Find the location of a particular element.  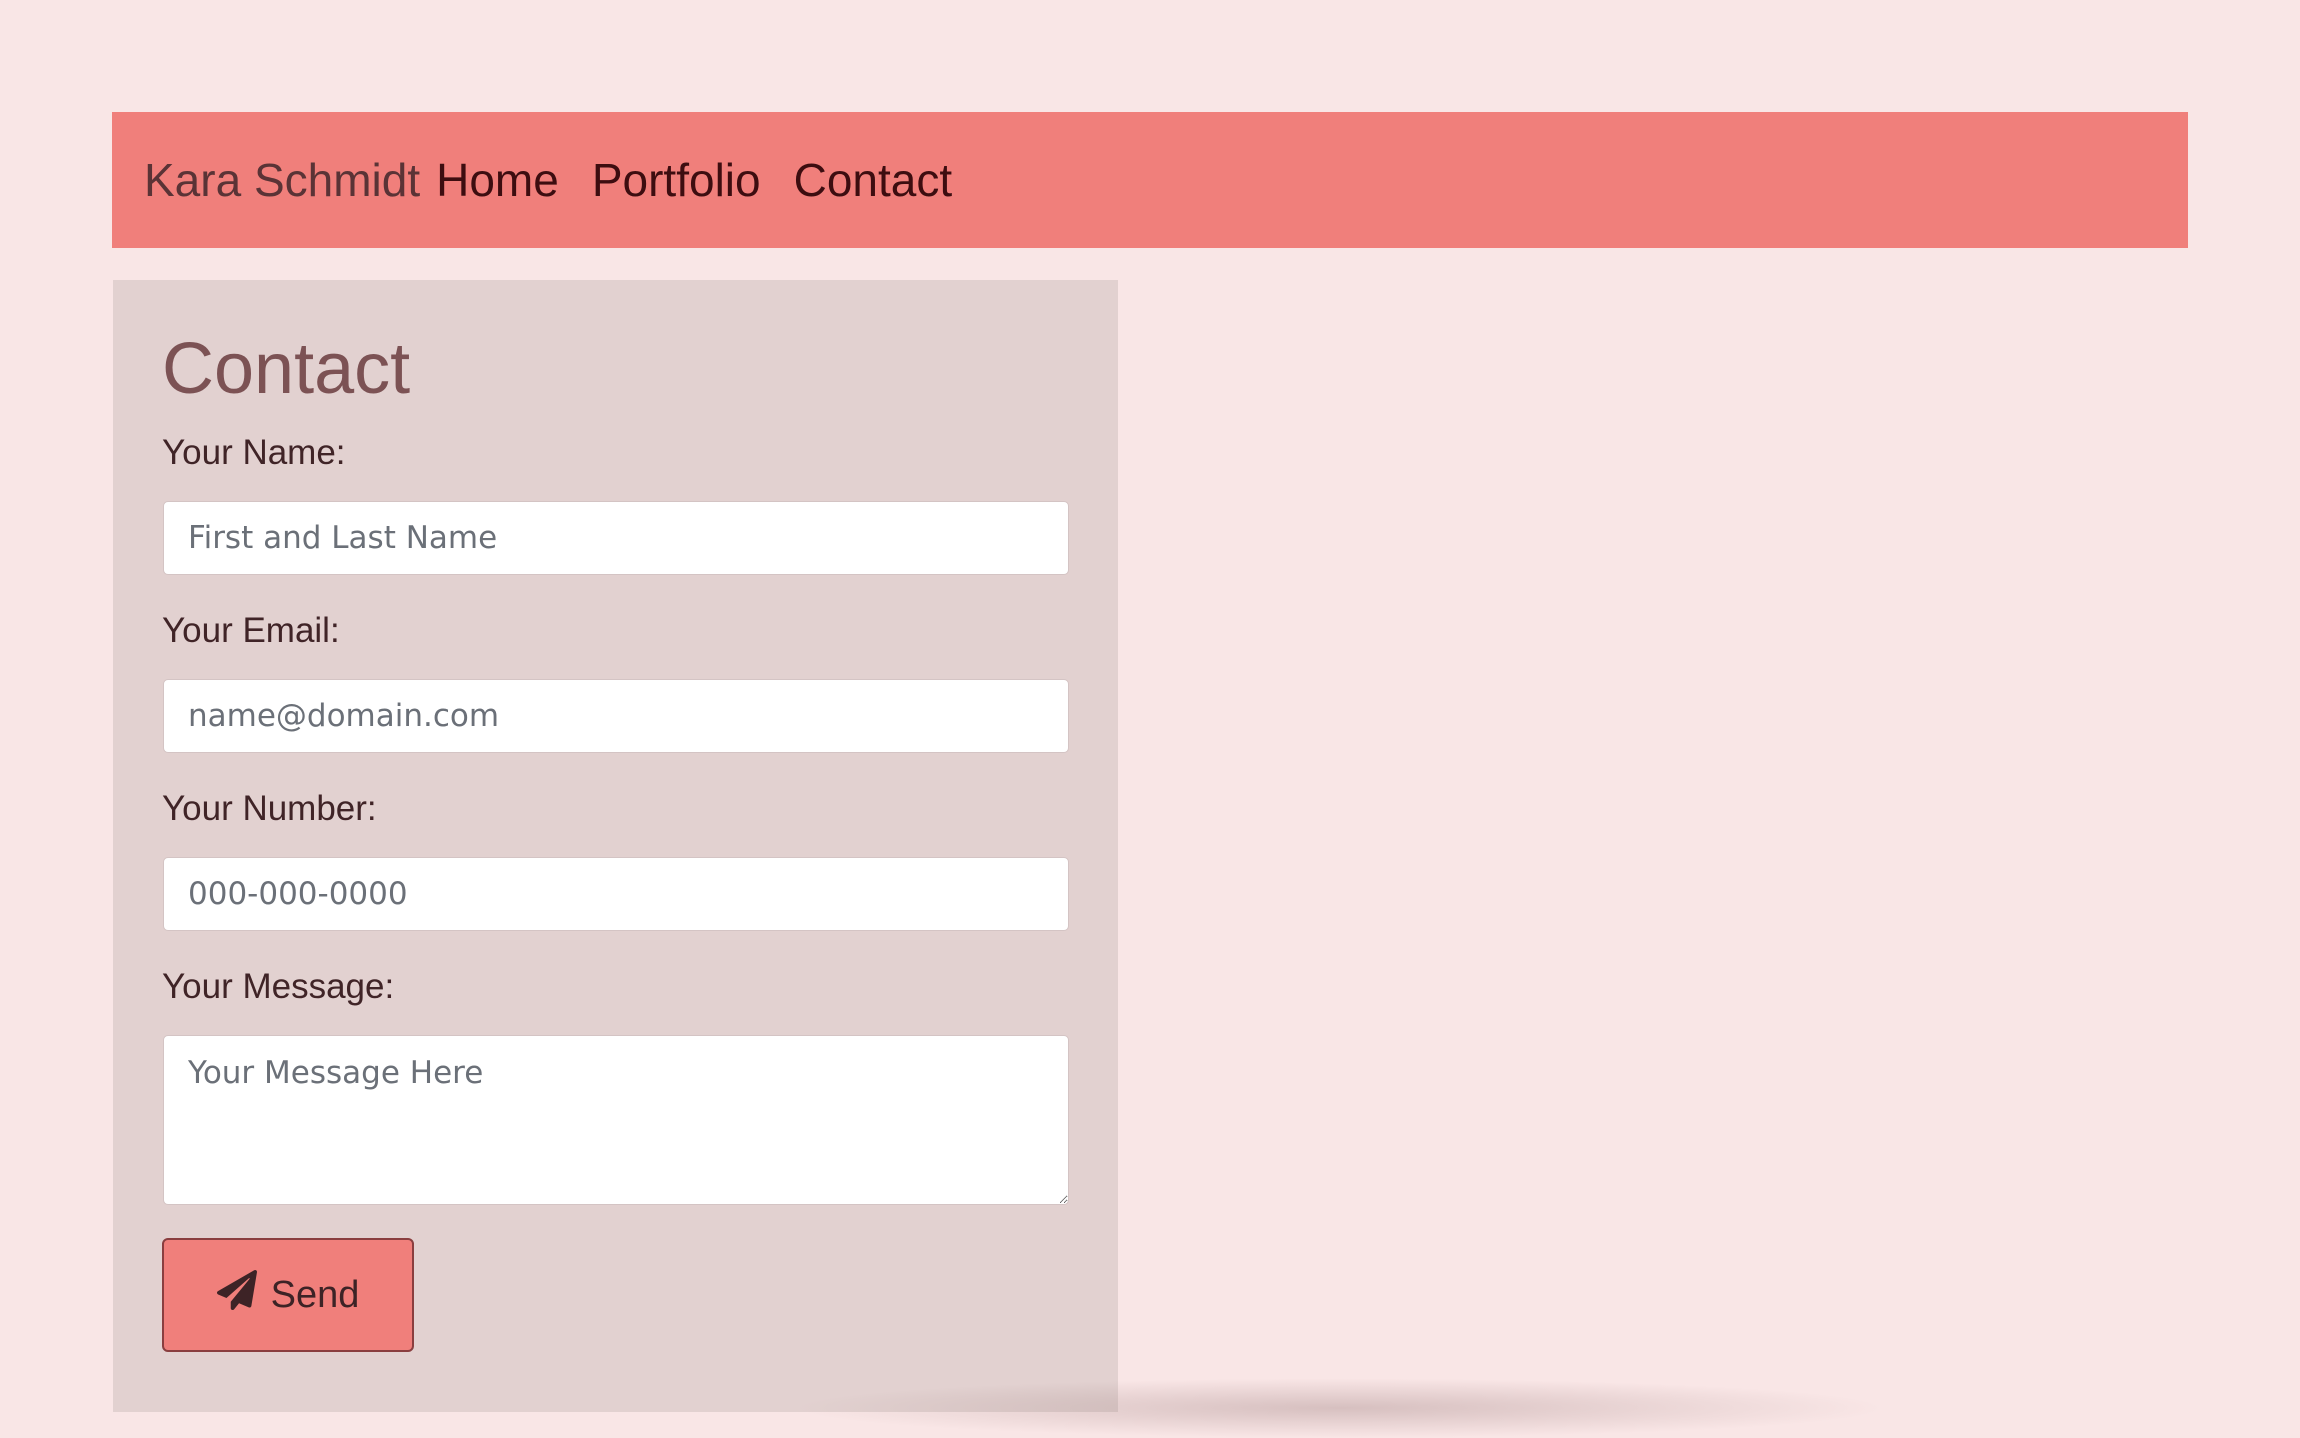

nav-link-contact: Contact is located at coordinates (873, 180).